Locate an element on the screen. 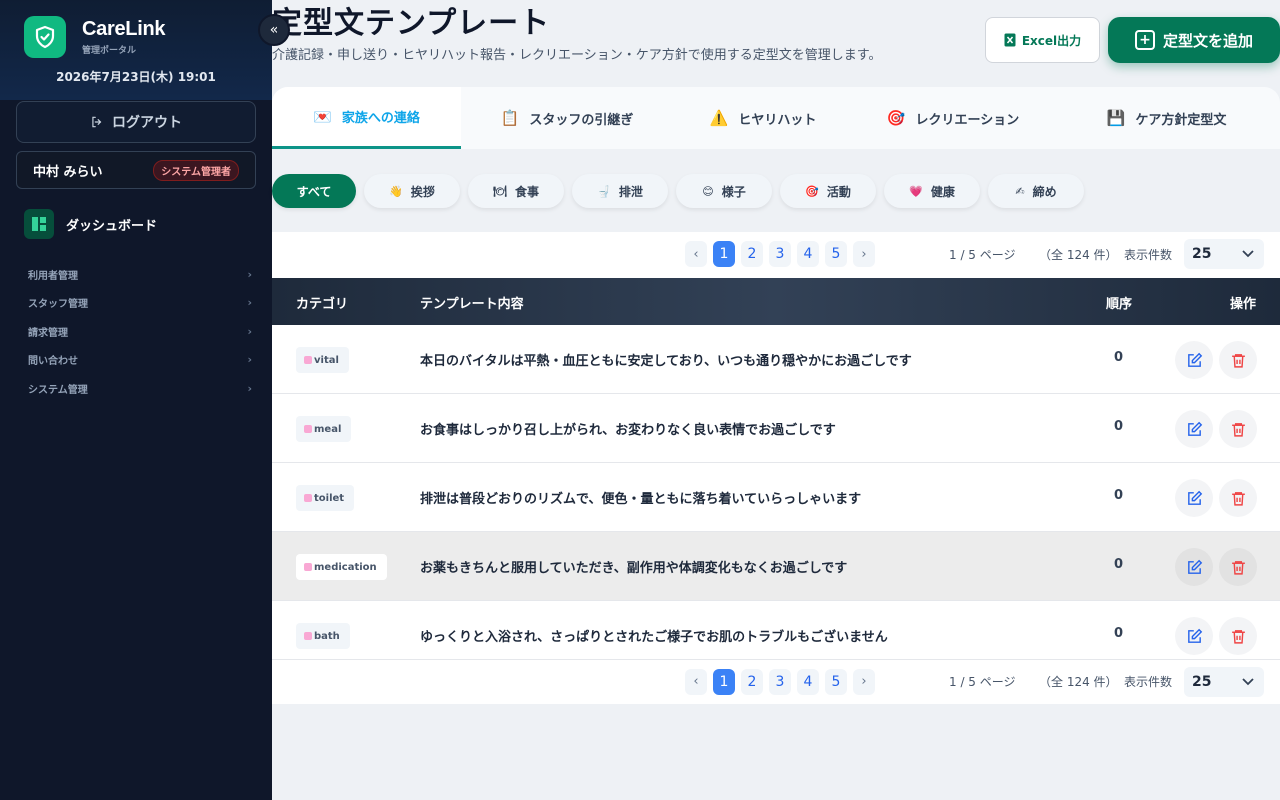 This screenshot has height=800, width=1280. template-content: 本日のバイタルは平熱・血圧ともに安定しており、いつも通り穏やかにお過ごしです is located at coordinates (666, 361).